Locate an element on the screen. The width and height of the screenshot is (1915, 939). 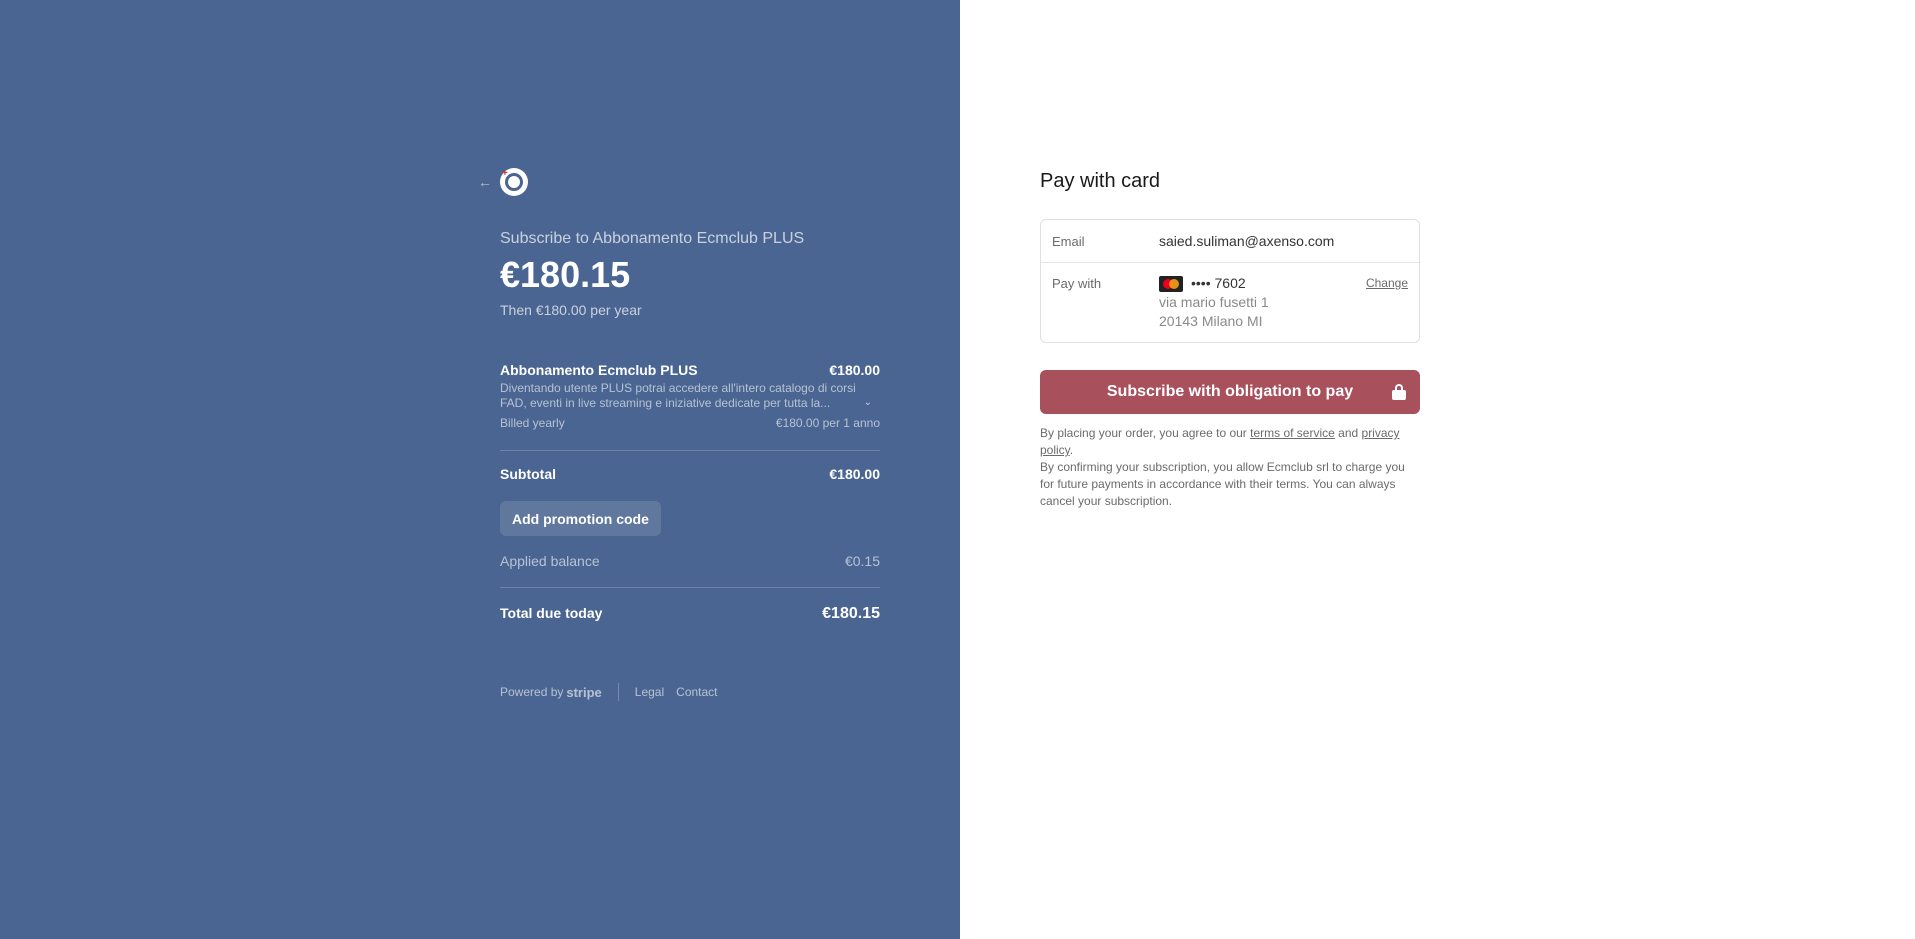
page-title: Pay with card is located at coordinates (1100, 181).